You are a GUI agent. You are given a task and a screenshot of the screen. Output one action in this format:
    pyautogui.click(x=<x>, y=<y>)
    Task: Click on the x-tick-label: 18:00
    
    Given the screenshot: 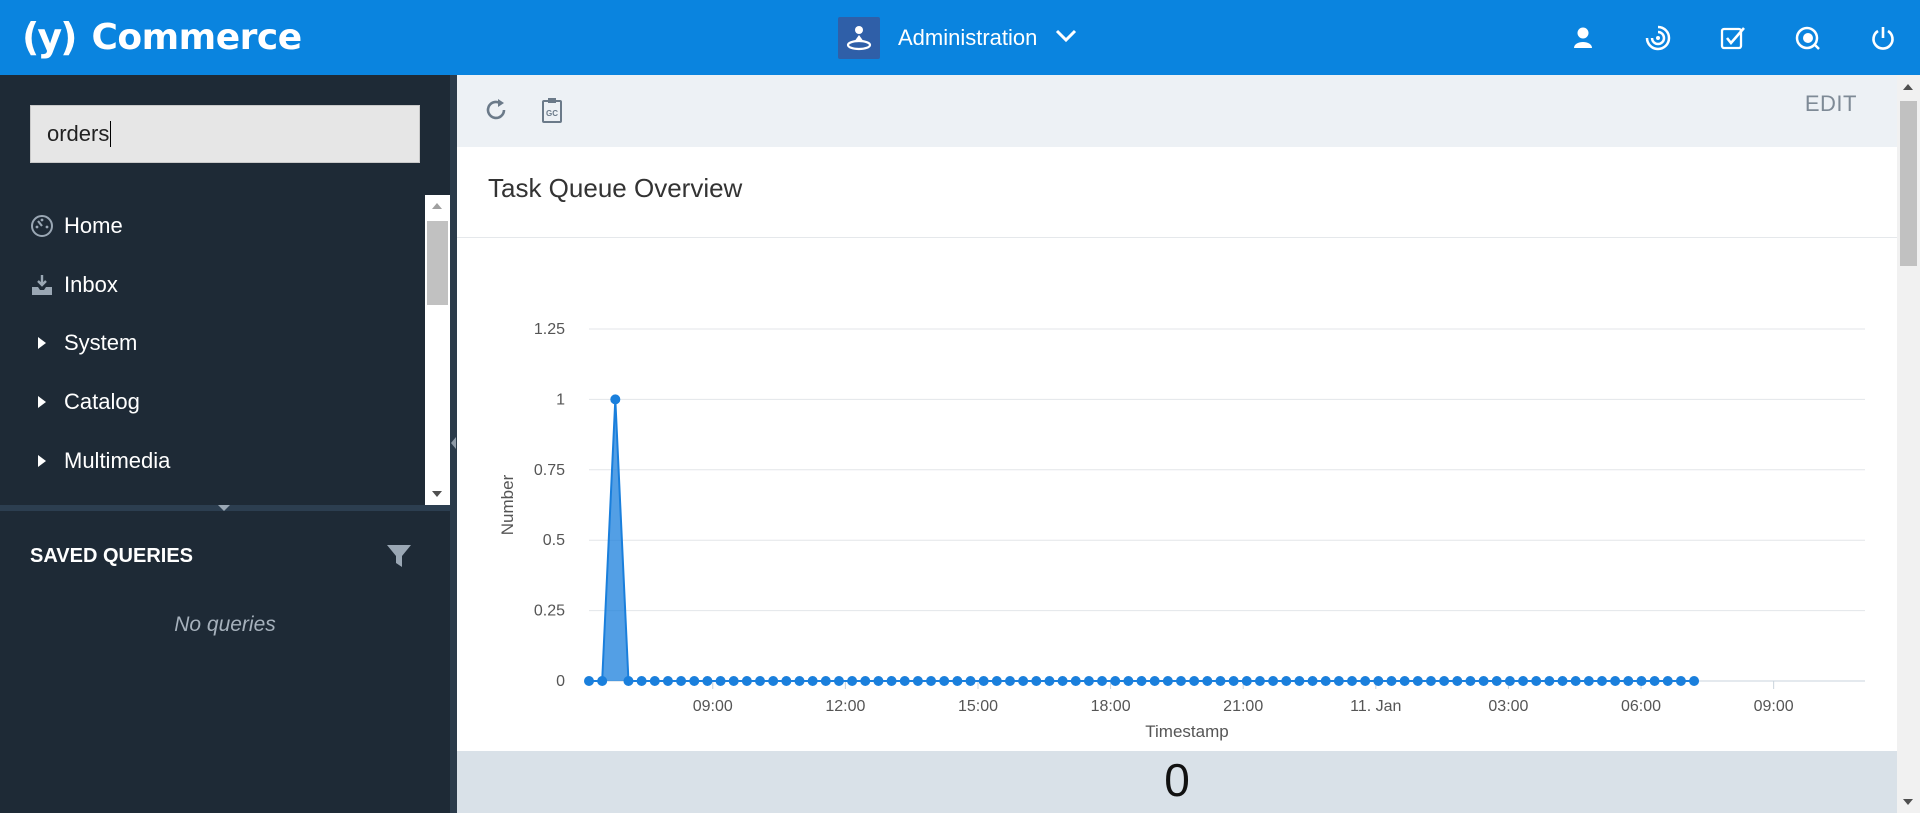 What is the action you would take?
    pyautogui.click(x=1111, y=706)
    